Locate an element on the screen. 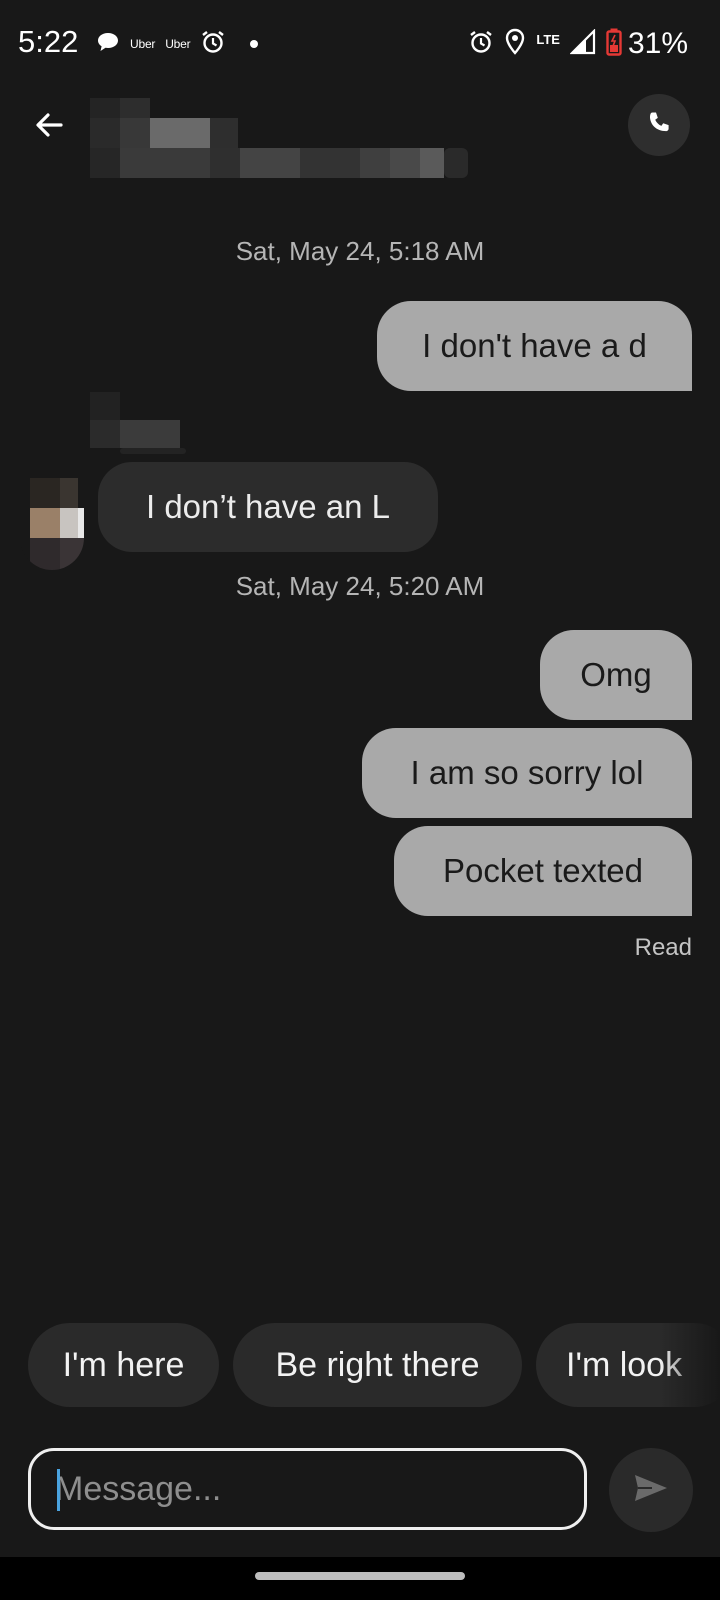  send-button is located at coordinates (651, 1490).